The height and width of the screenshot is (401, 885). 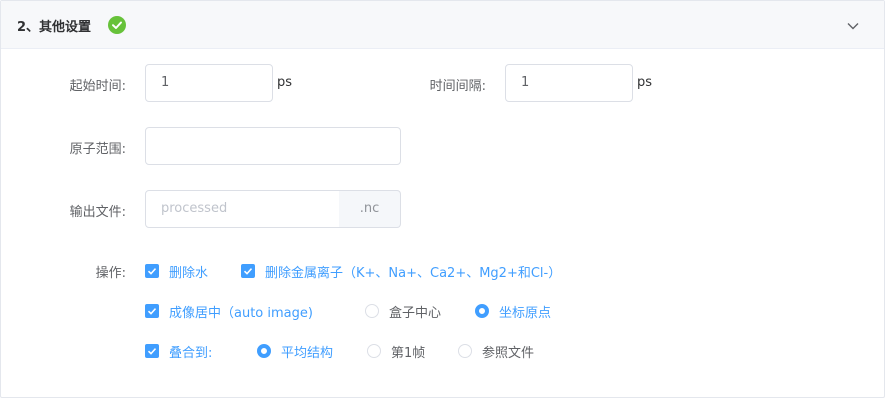 I want to click on ref-average-radio, so click(x=264, y=351).